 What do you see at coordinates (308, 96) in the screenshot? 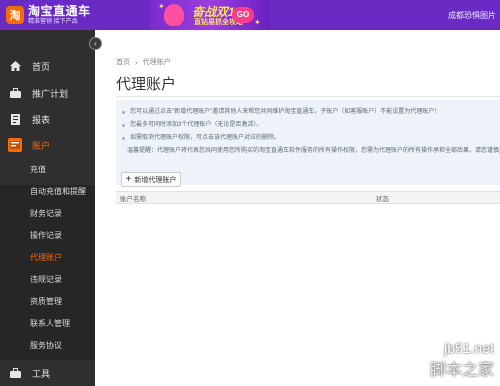
I see `title-divider` at bounding box center [308, 96].